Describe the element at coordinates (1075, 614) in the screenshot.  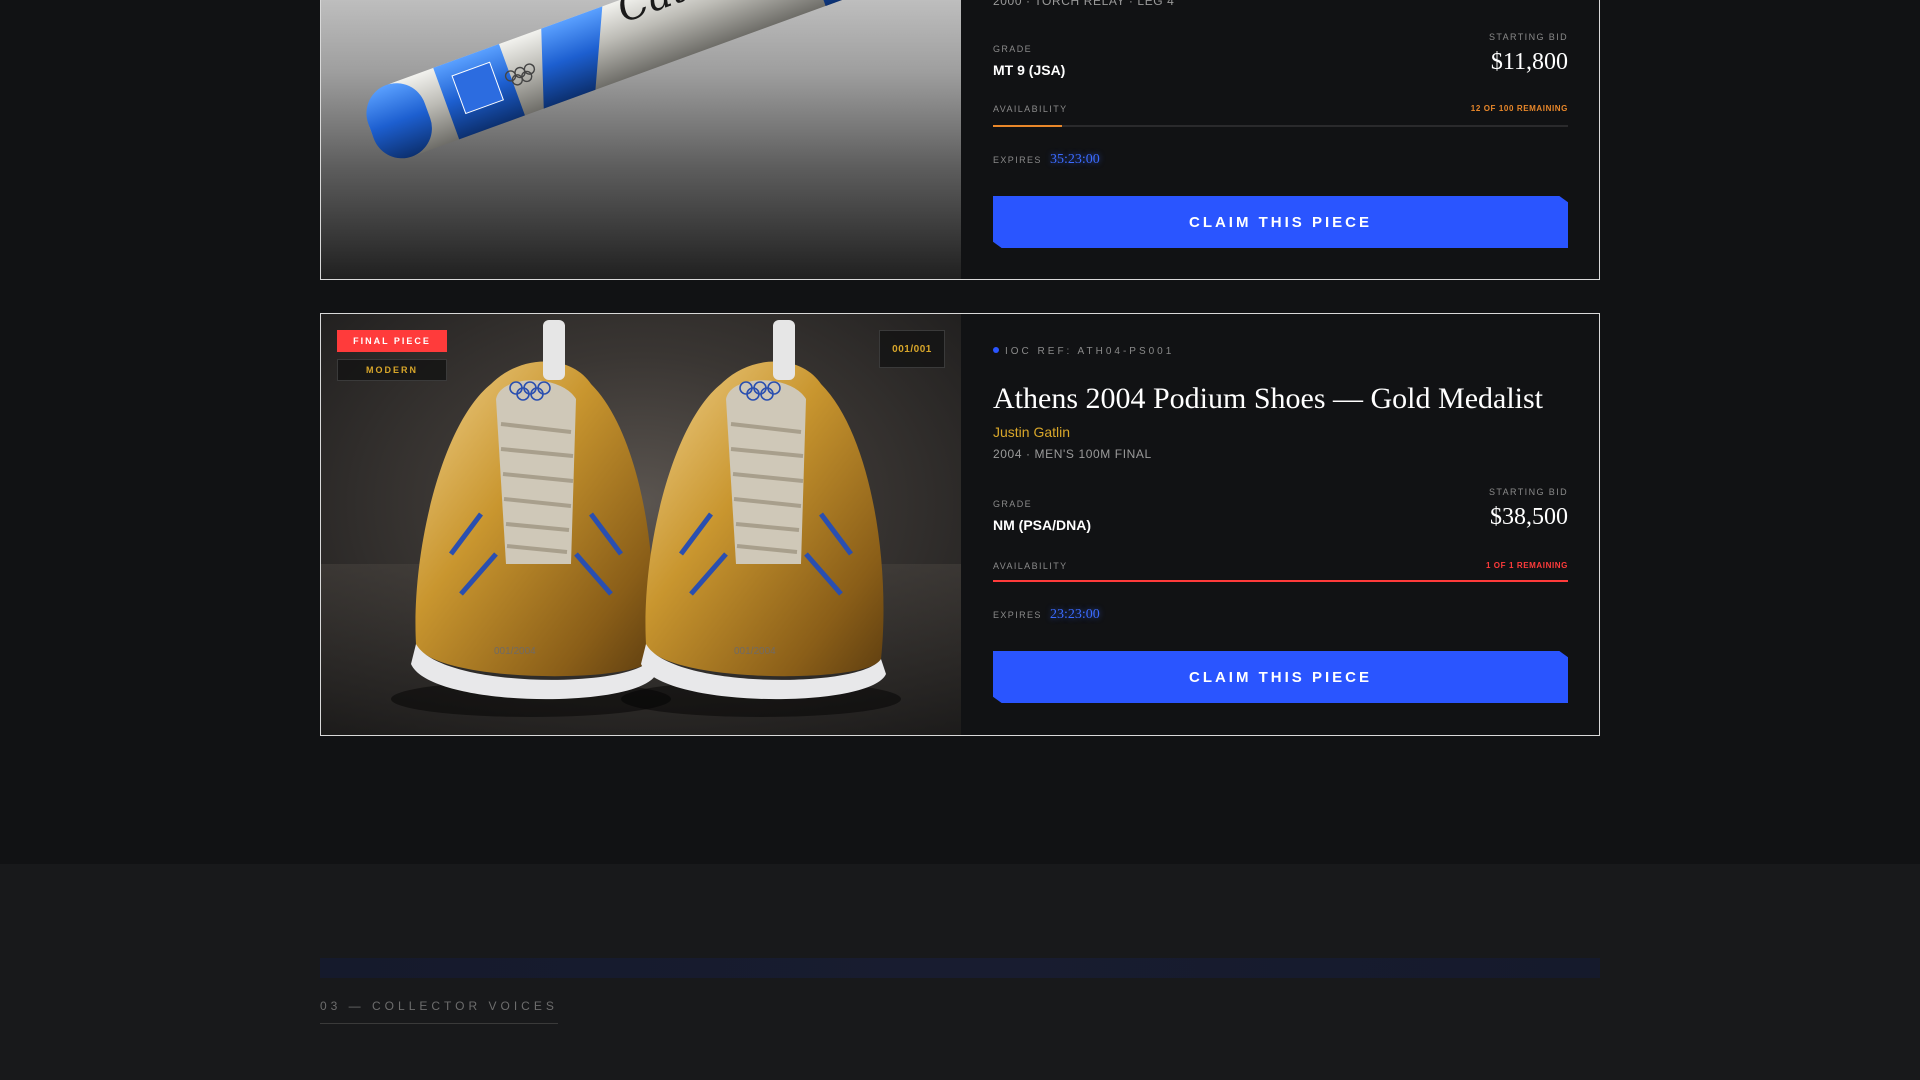
I see `expires-countdown: 23:23:00` at that location.